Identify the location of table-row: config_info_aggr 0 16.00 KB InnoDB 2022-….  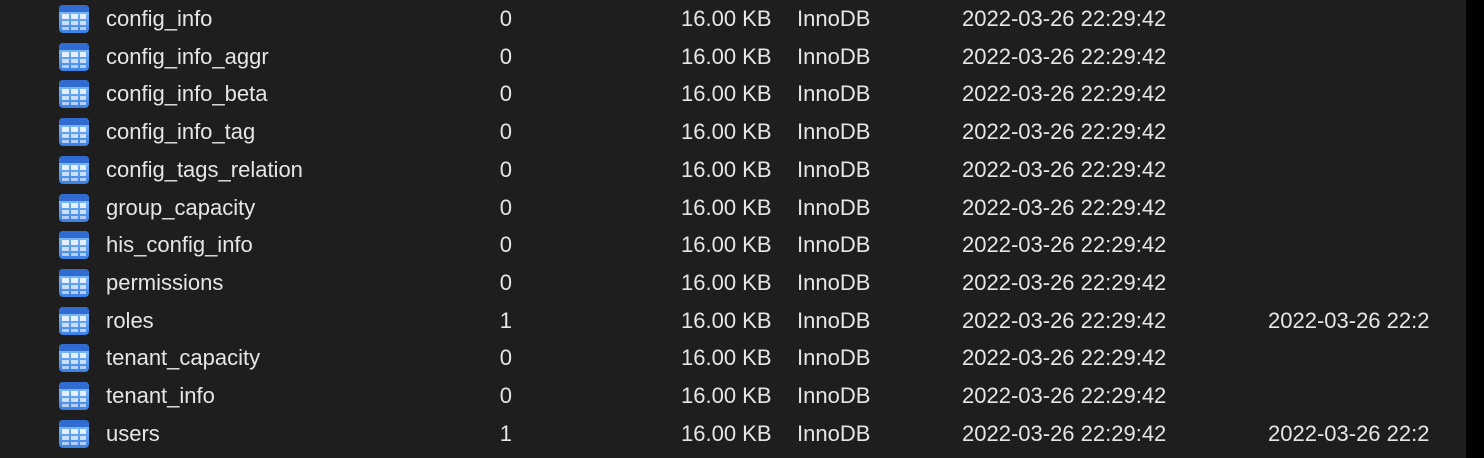
(733, 57).